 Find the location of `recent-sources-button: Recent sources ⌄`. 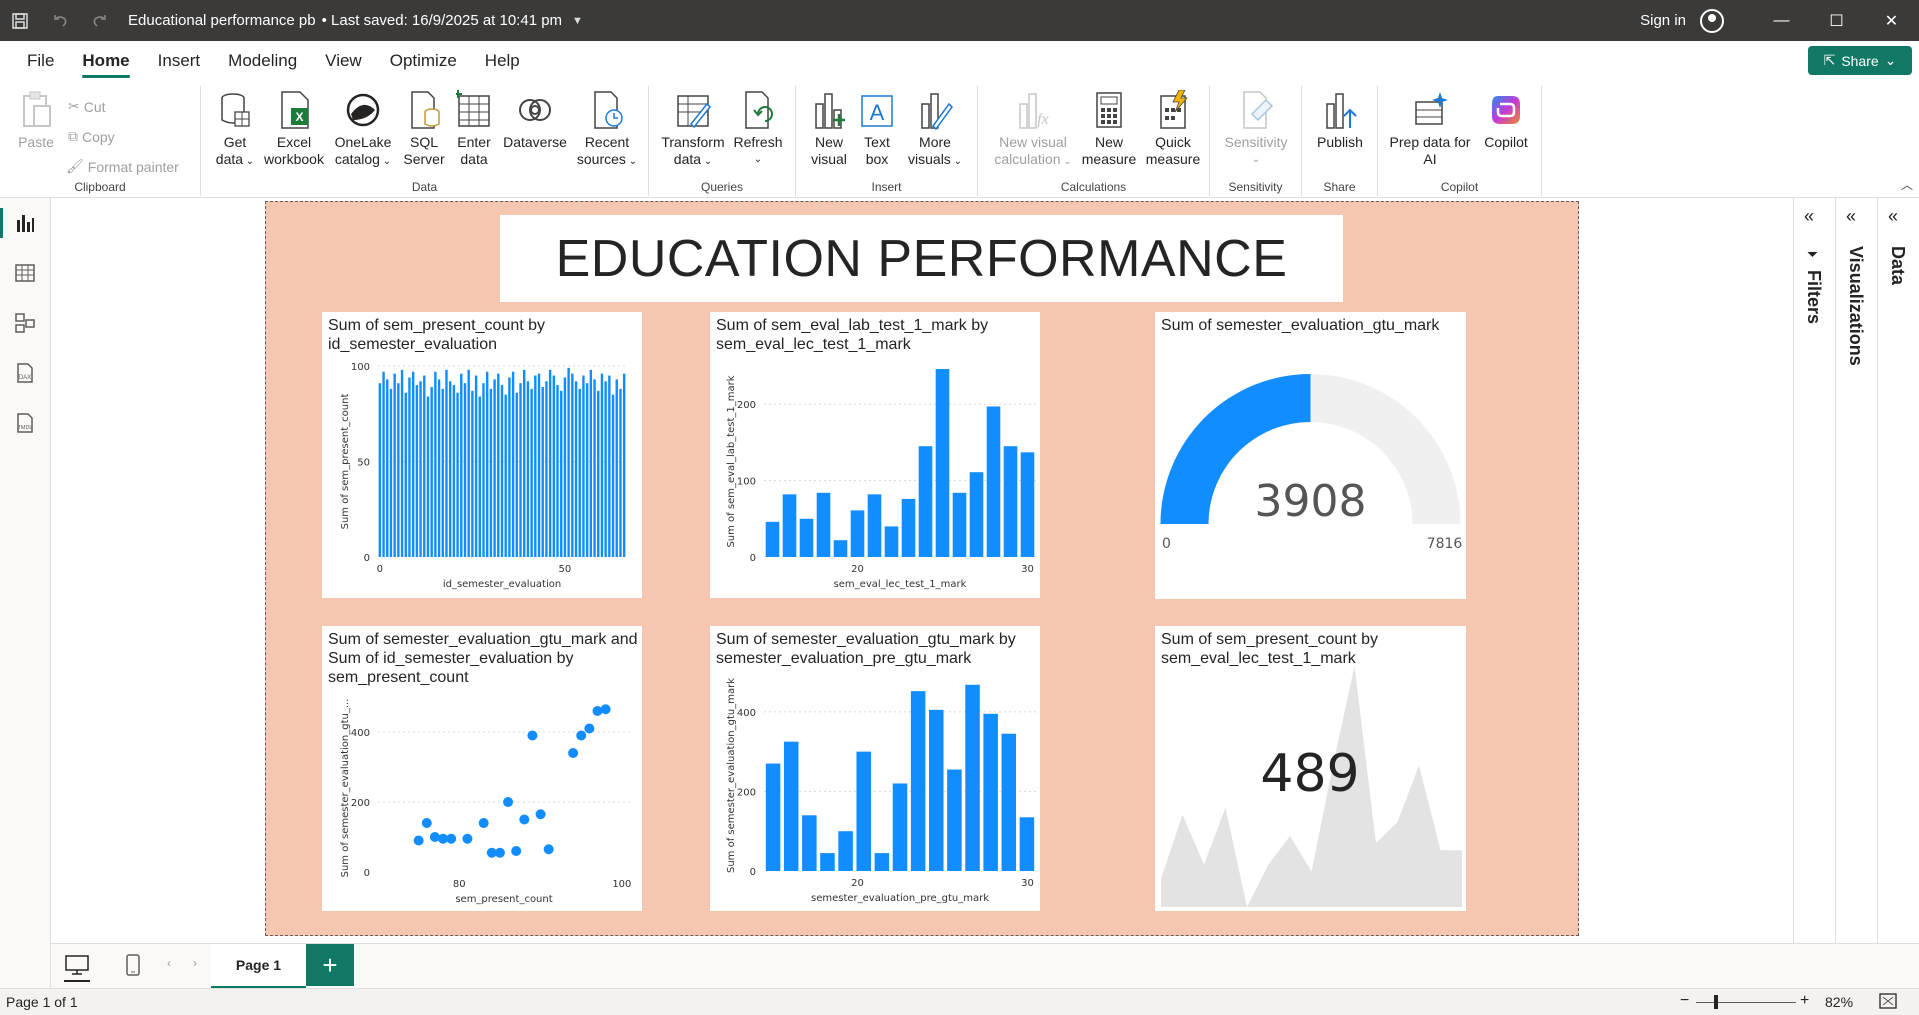

recent-sources-button: Recent sources ⌄ is located at coordinates (607, 130).